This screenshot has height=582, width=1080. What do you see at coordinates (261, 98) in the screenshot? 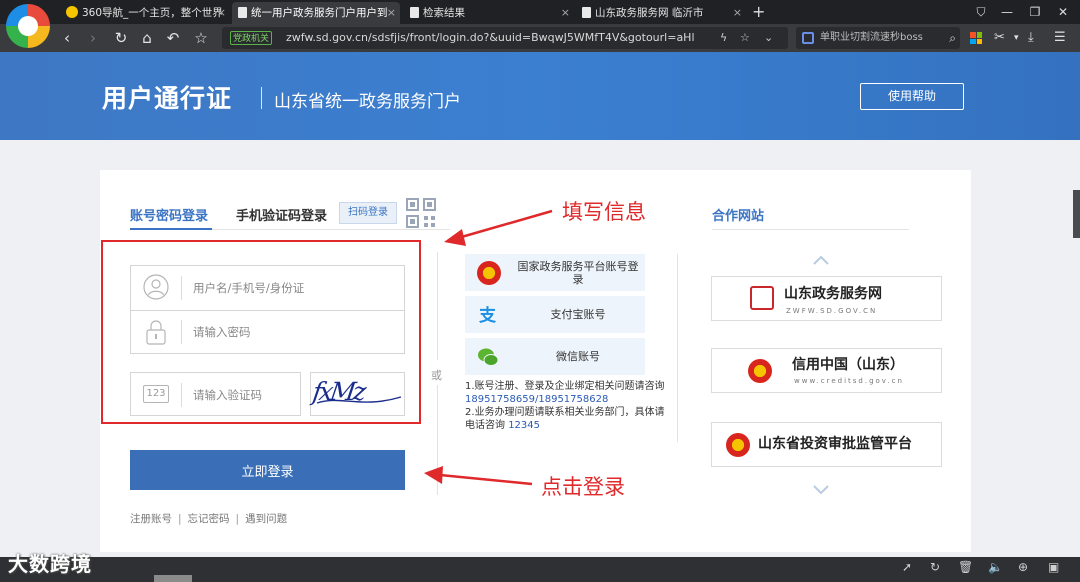
I see `brand-divider` at bounding box center [261, 98].